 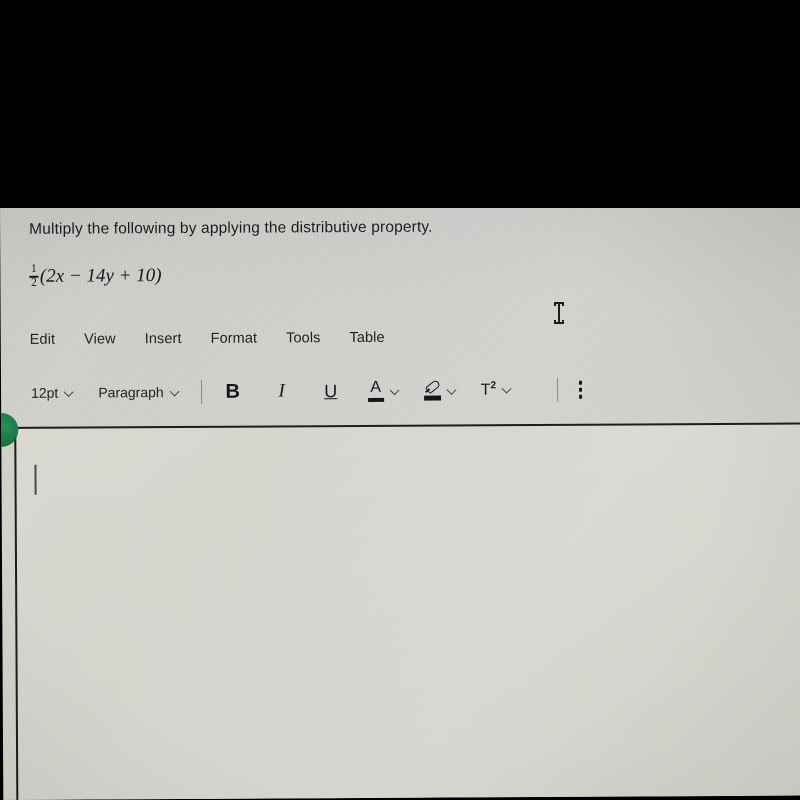 I want to click on mouse-cursor-ibeam, so click(x=559, y=313).